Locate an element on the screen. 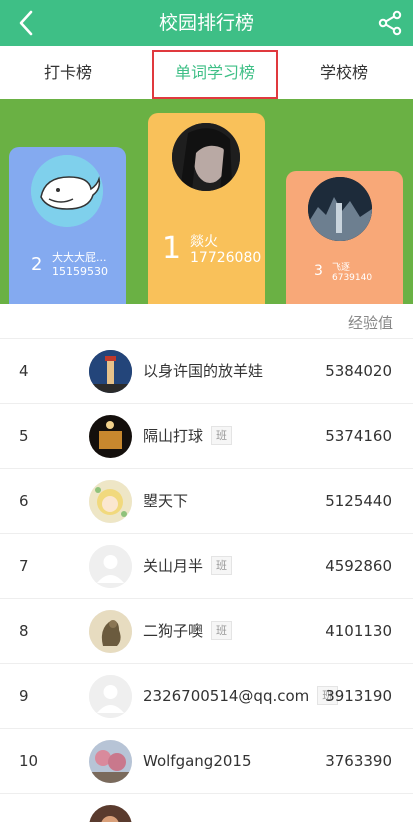  podium-rank: 1 is located at coordinates (172, 248).